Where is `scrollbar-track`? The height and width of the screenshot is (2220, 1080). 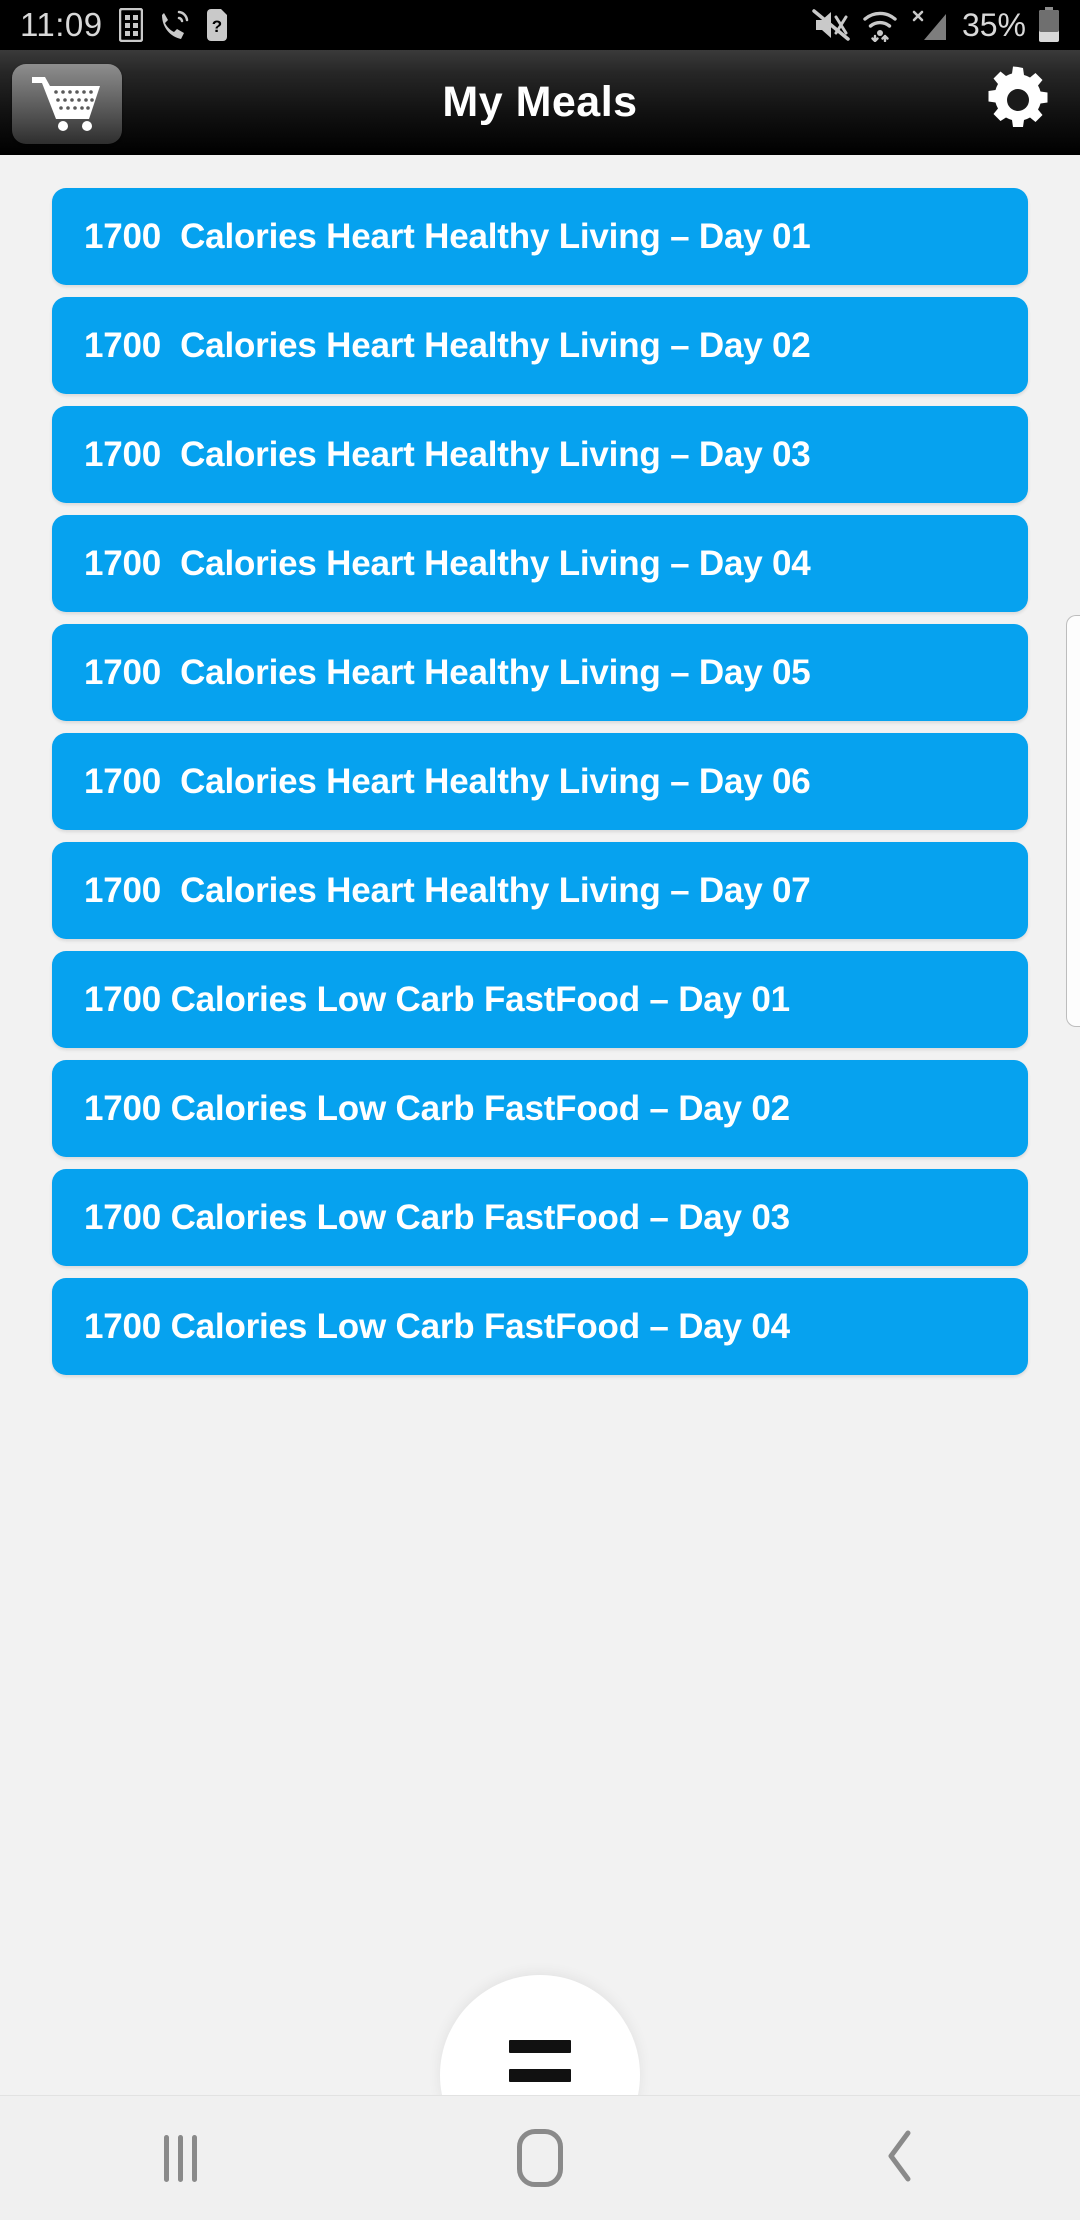
scrollbar-track is located at coordinates (1073, 1125).